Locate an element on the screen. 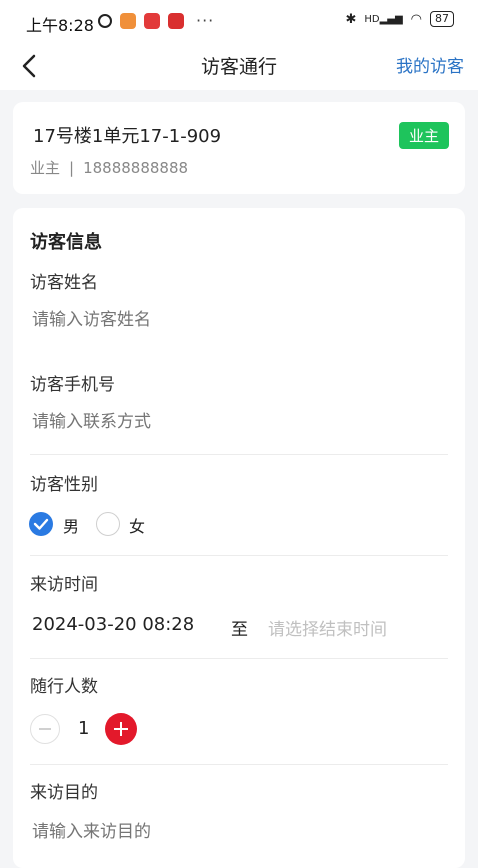 This screenshot has width=478, height=868. start-time-picker: 2024-03-20 08:28 is located at coordinates (113, 624).